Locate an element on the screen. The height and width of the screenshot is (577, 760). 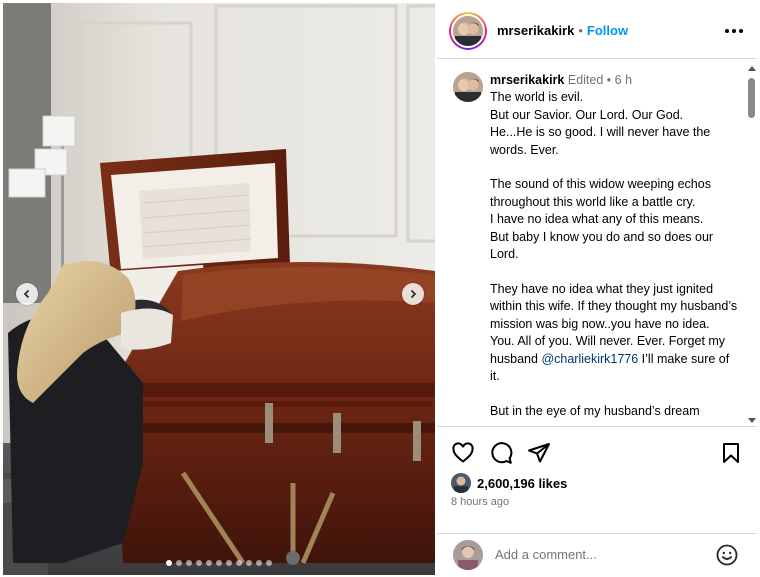
bookmark-icon is located at coordinates (731, 453).